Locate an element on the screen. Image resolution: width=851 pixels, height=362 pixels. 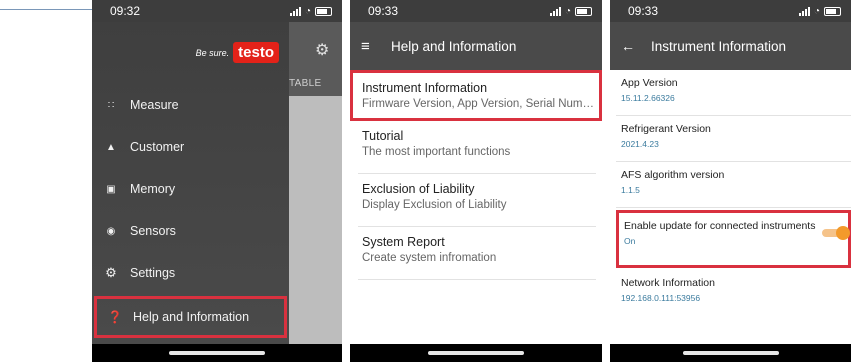
menu-item-label: Measure is located at coordinates (154, 105).